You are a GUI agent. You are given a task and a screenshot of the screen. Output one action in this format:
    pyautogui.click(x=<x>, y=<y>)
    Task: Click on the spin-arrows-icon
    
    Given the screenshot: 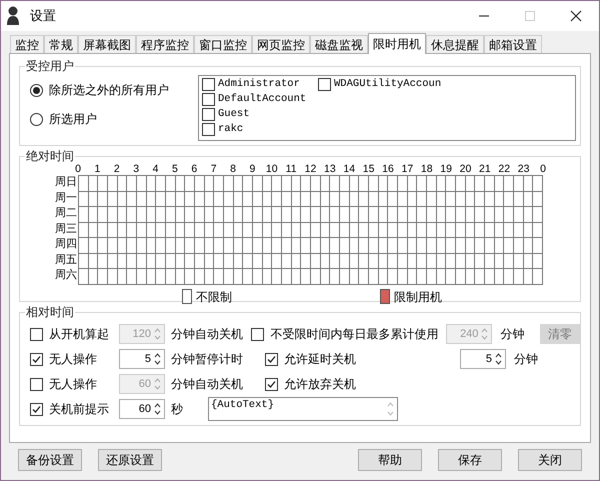 What is the action you would take?
    pyautogui.click(x=157, y=409)
    